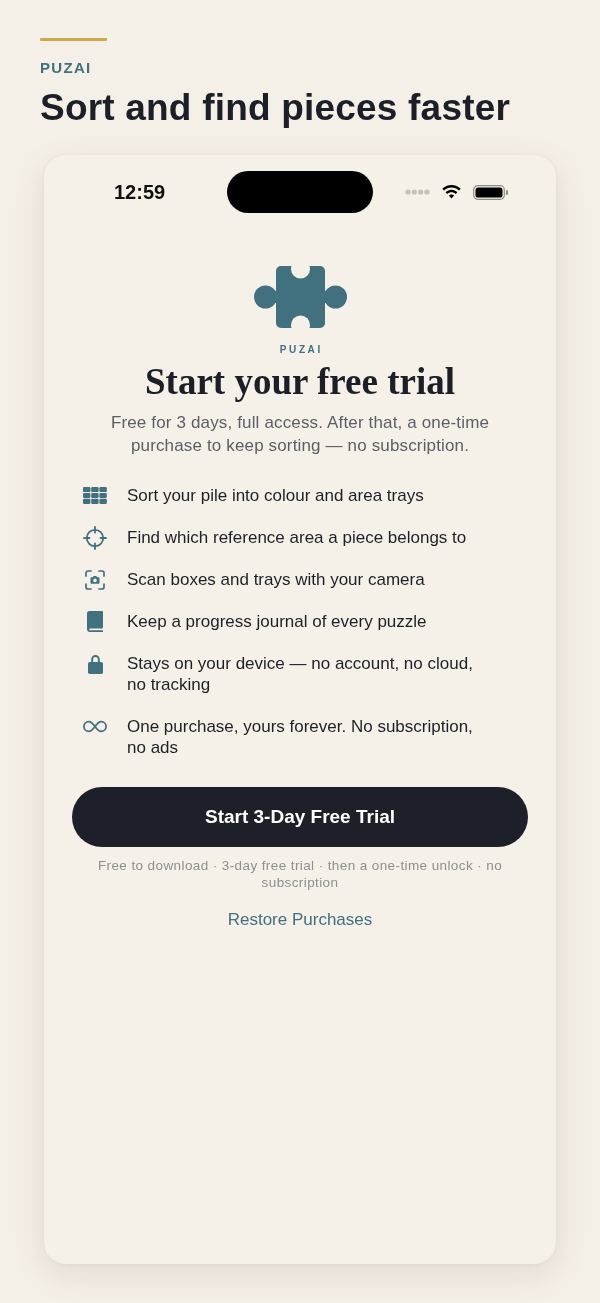 The height and width of the screenshot is (1303, 600). Describe the element at coordinates (275, 495) in the screenshot. I see `feature-text: Sort your pile into colour and area trays` at that location.